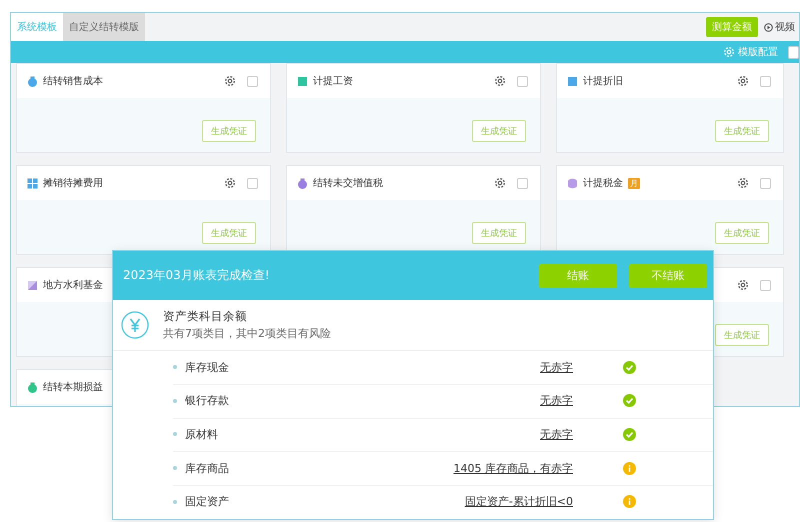  I want to click on result-link: 固定资产-累计折旧<0, so click(518, 502).